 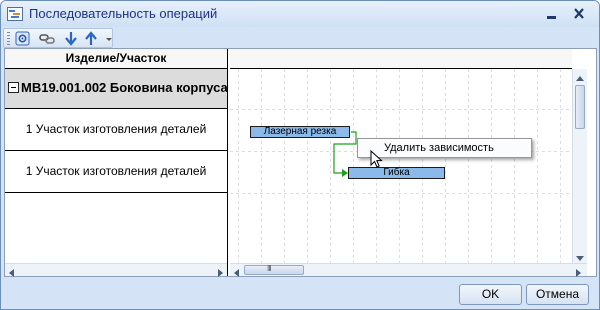 What do you see at coordinates (300, 132) in the screenshot?
I see `task-bar-laser-cutting: Лазерная резка` at bounding box center [300, 132].